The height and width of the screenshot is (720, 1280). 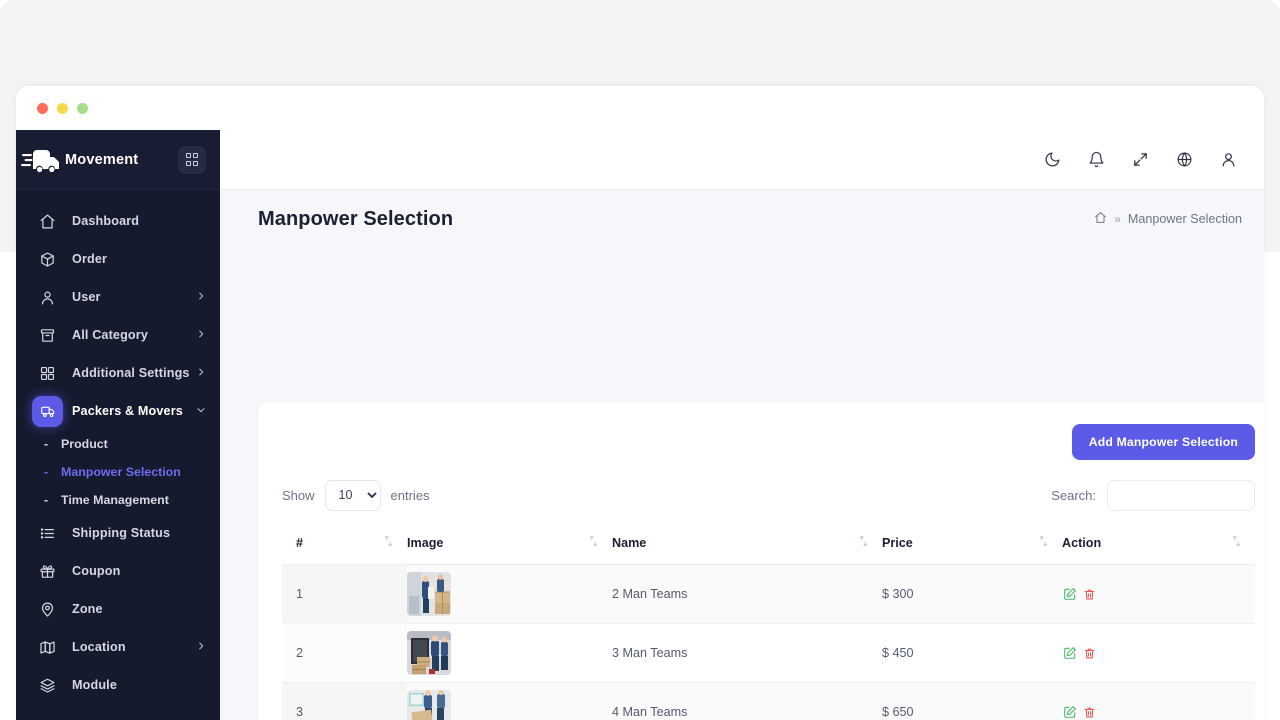 I want to click on grid-icon, so click(x=47, y=373).